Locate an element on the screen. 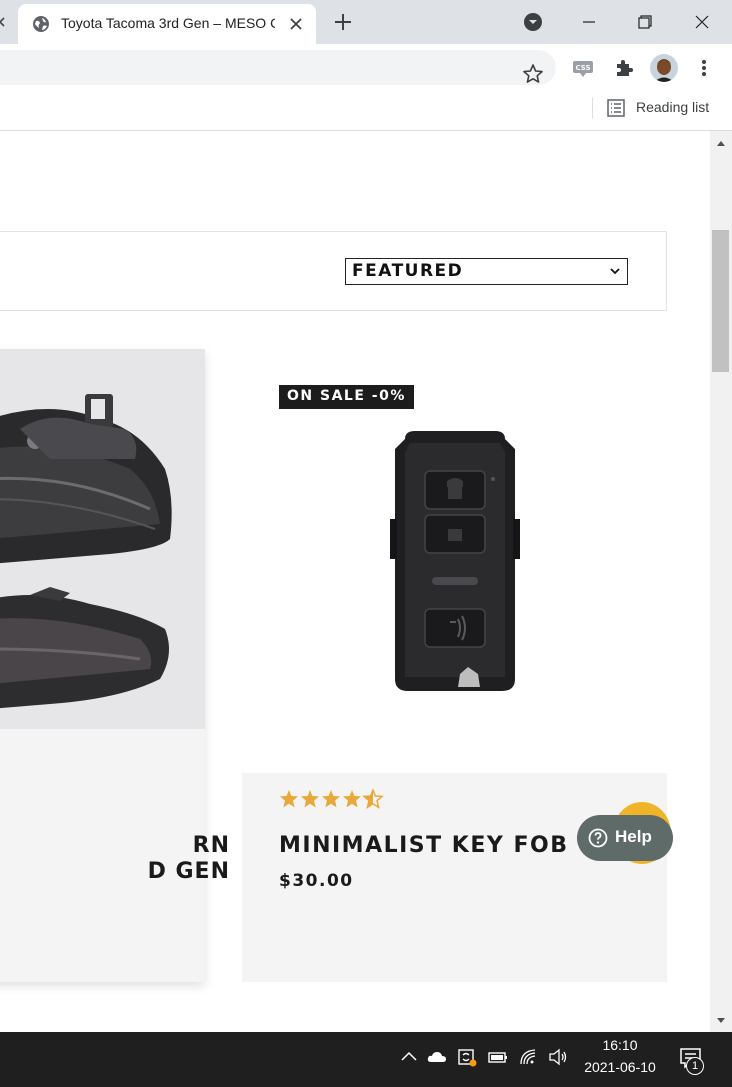 The width and height of the screenshot is (732, 1087). tab-close-icon is located at coordinates (296, 24).